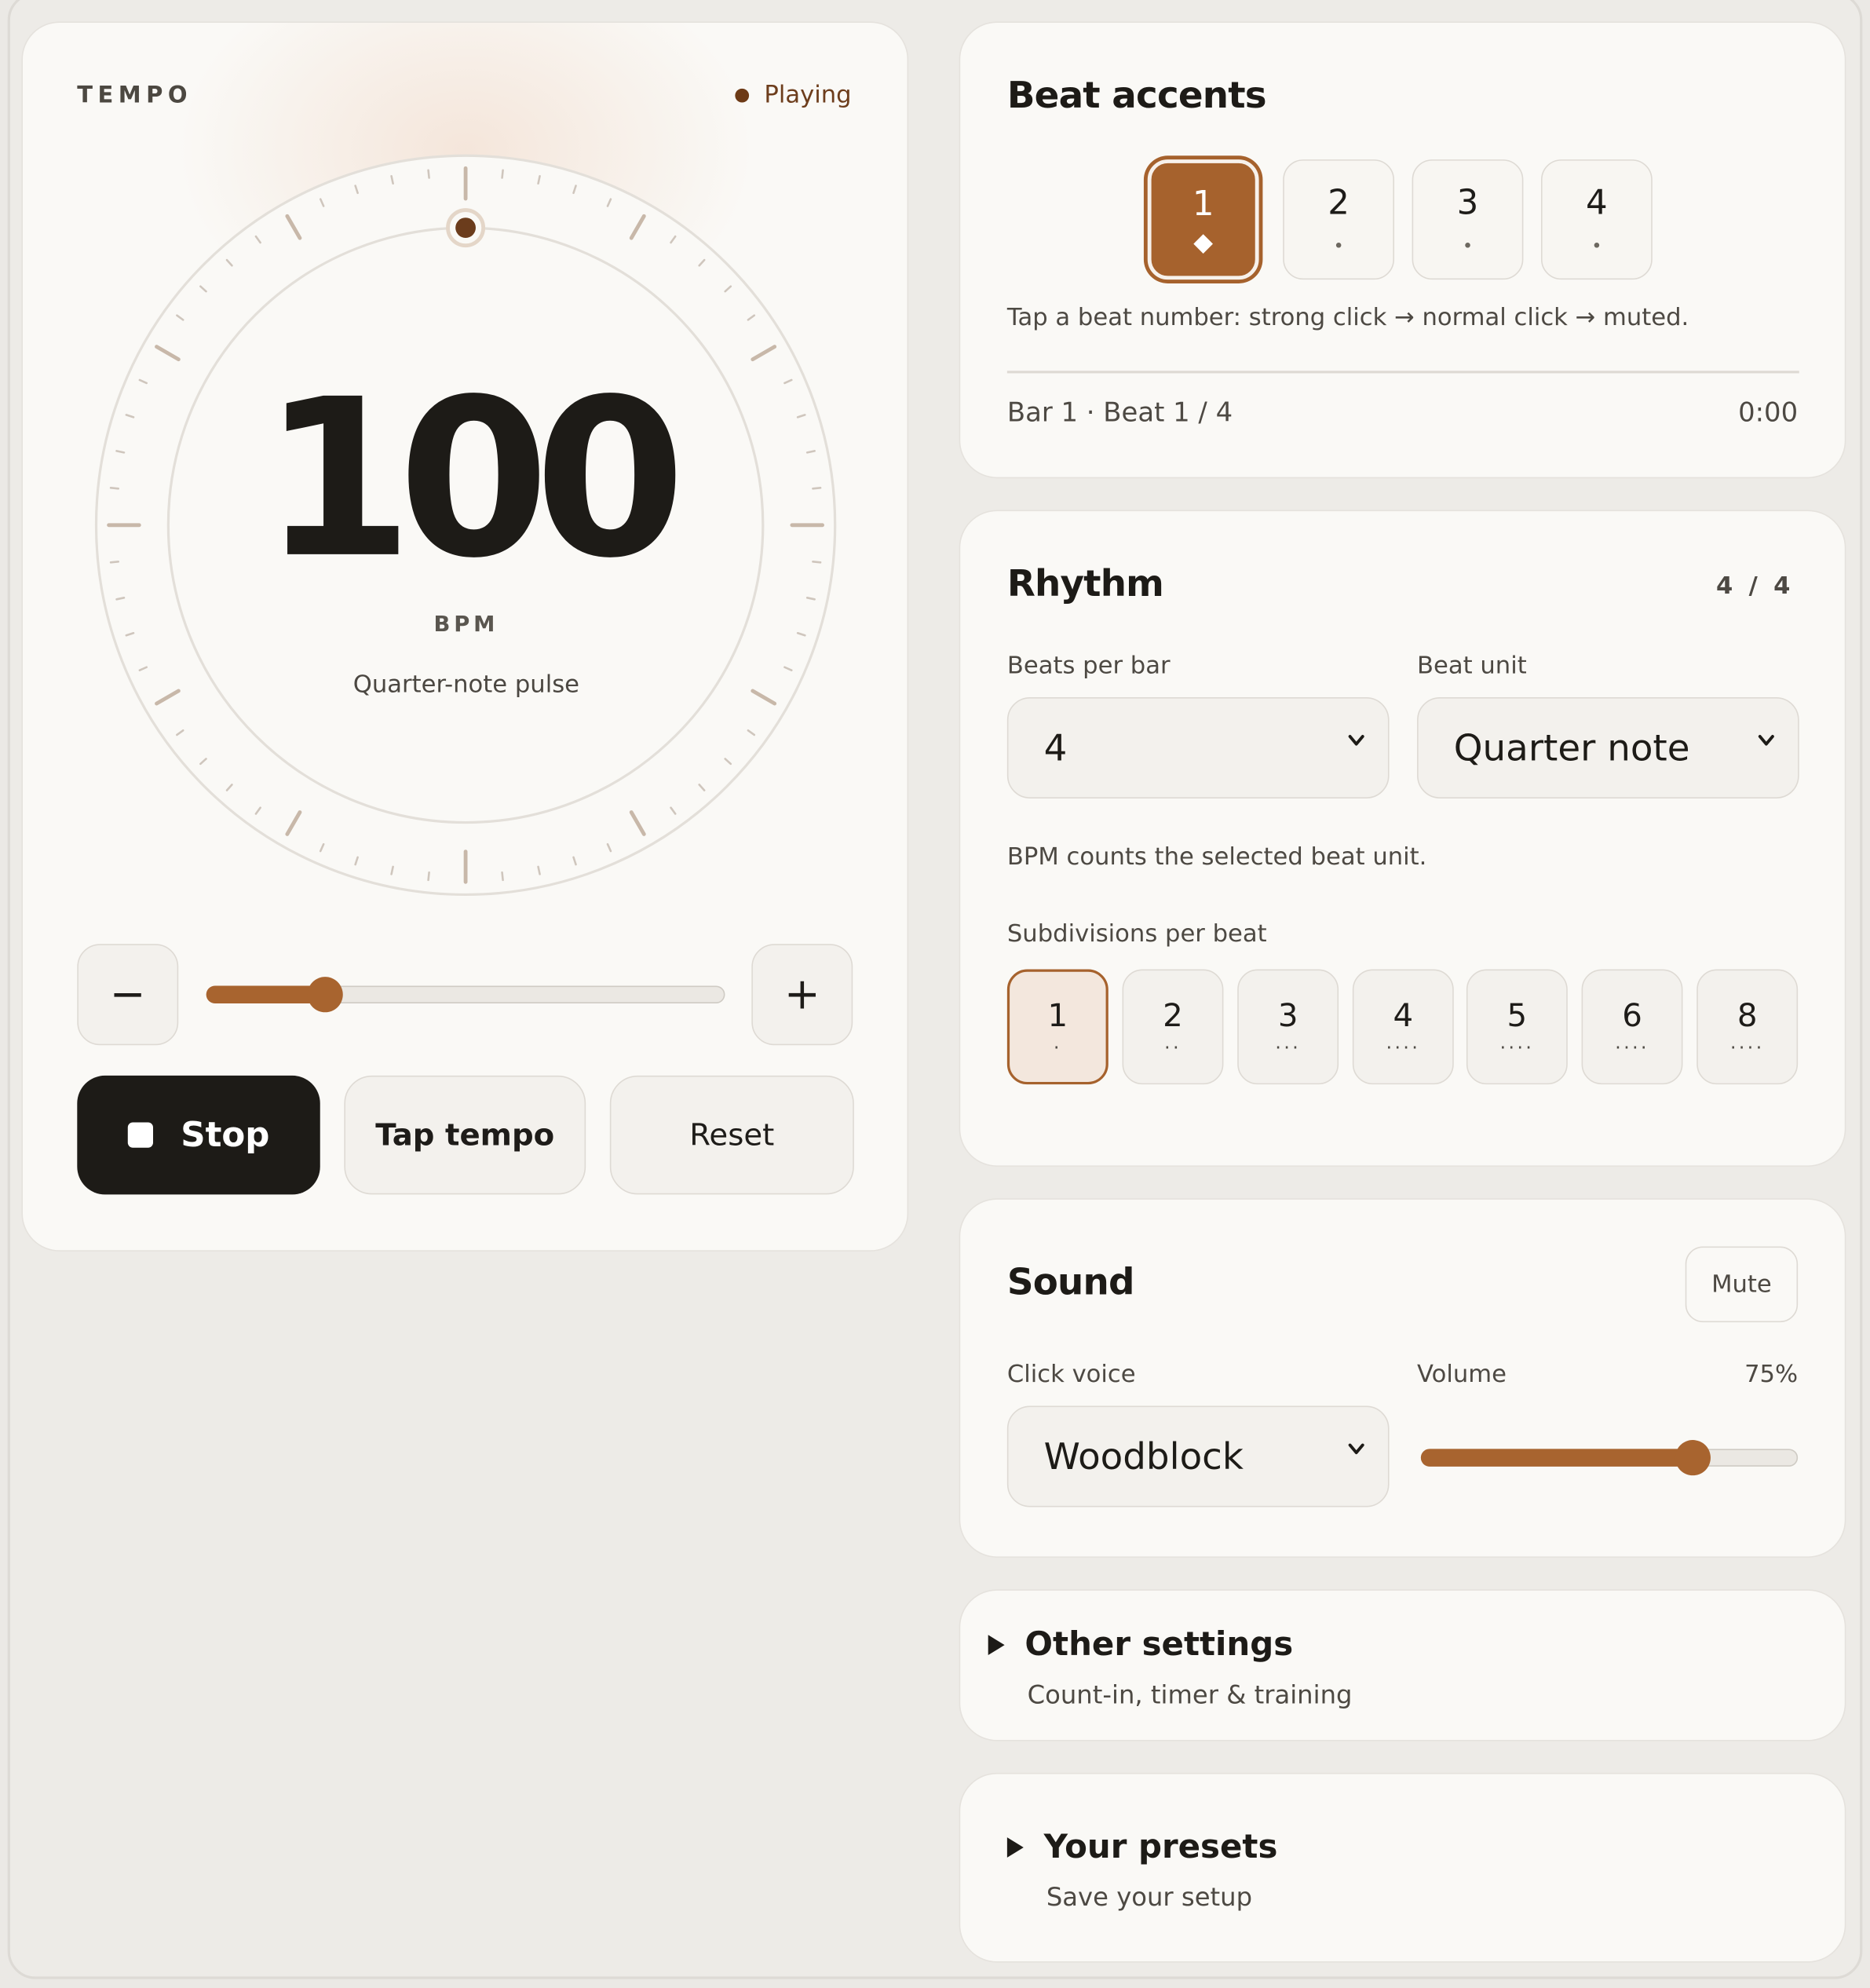 The height and width of the screenshot is (1988, 1870). I want to click on beat-unit-note: BPM counts the selected beat unit., so click(1216, 856).